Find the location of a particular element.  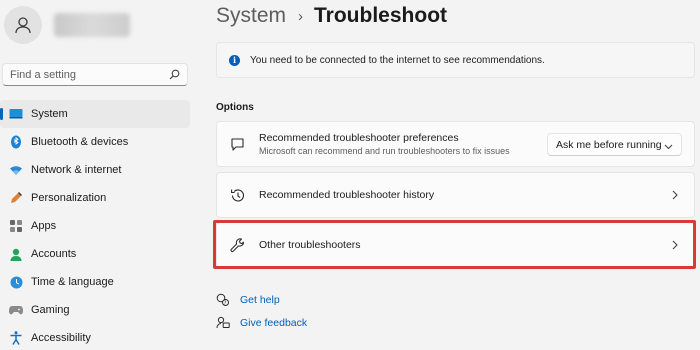

apps-icon is located at coordinates (16, 226).